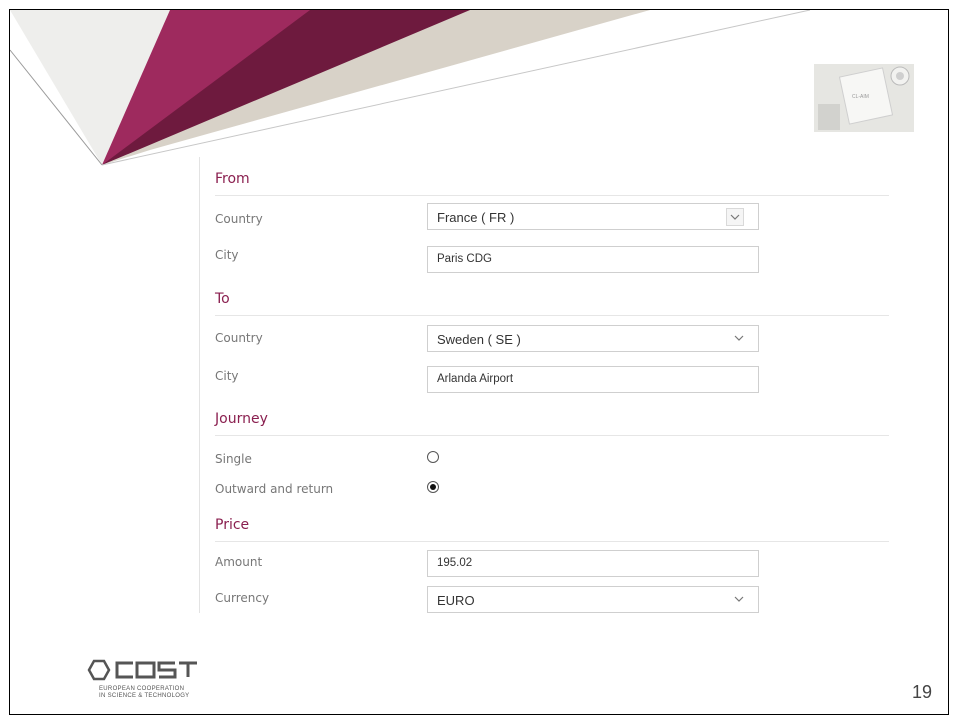 The width and height of the screenshot is (955, 722). I want to click on logo-tagline: IN SCIENCE & TECHNOLOGY, so click(144, 696).